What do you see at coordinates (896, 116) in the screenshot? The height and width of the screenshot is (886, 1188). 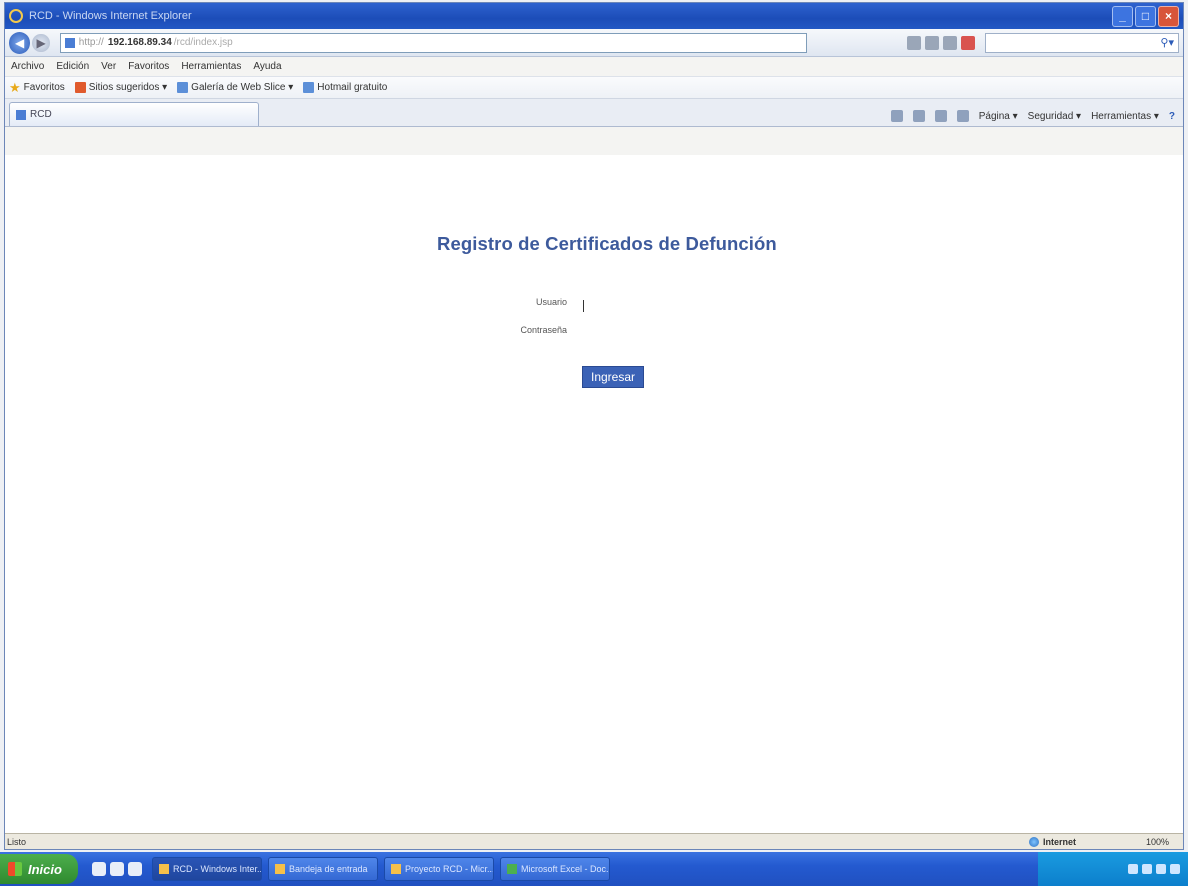 I see `home-icon` at bounding box center [896, 116].